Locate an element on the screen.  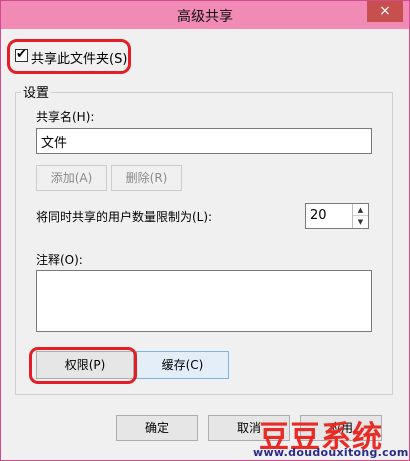
red-highlight-permissions is located at coordinates (83, 365).